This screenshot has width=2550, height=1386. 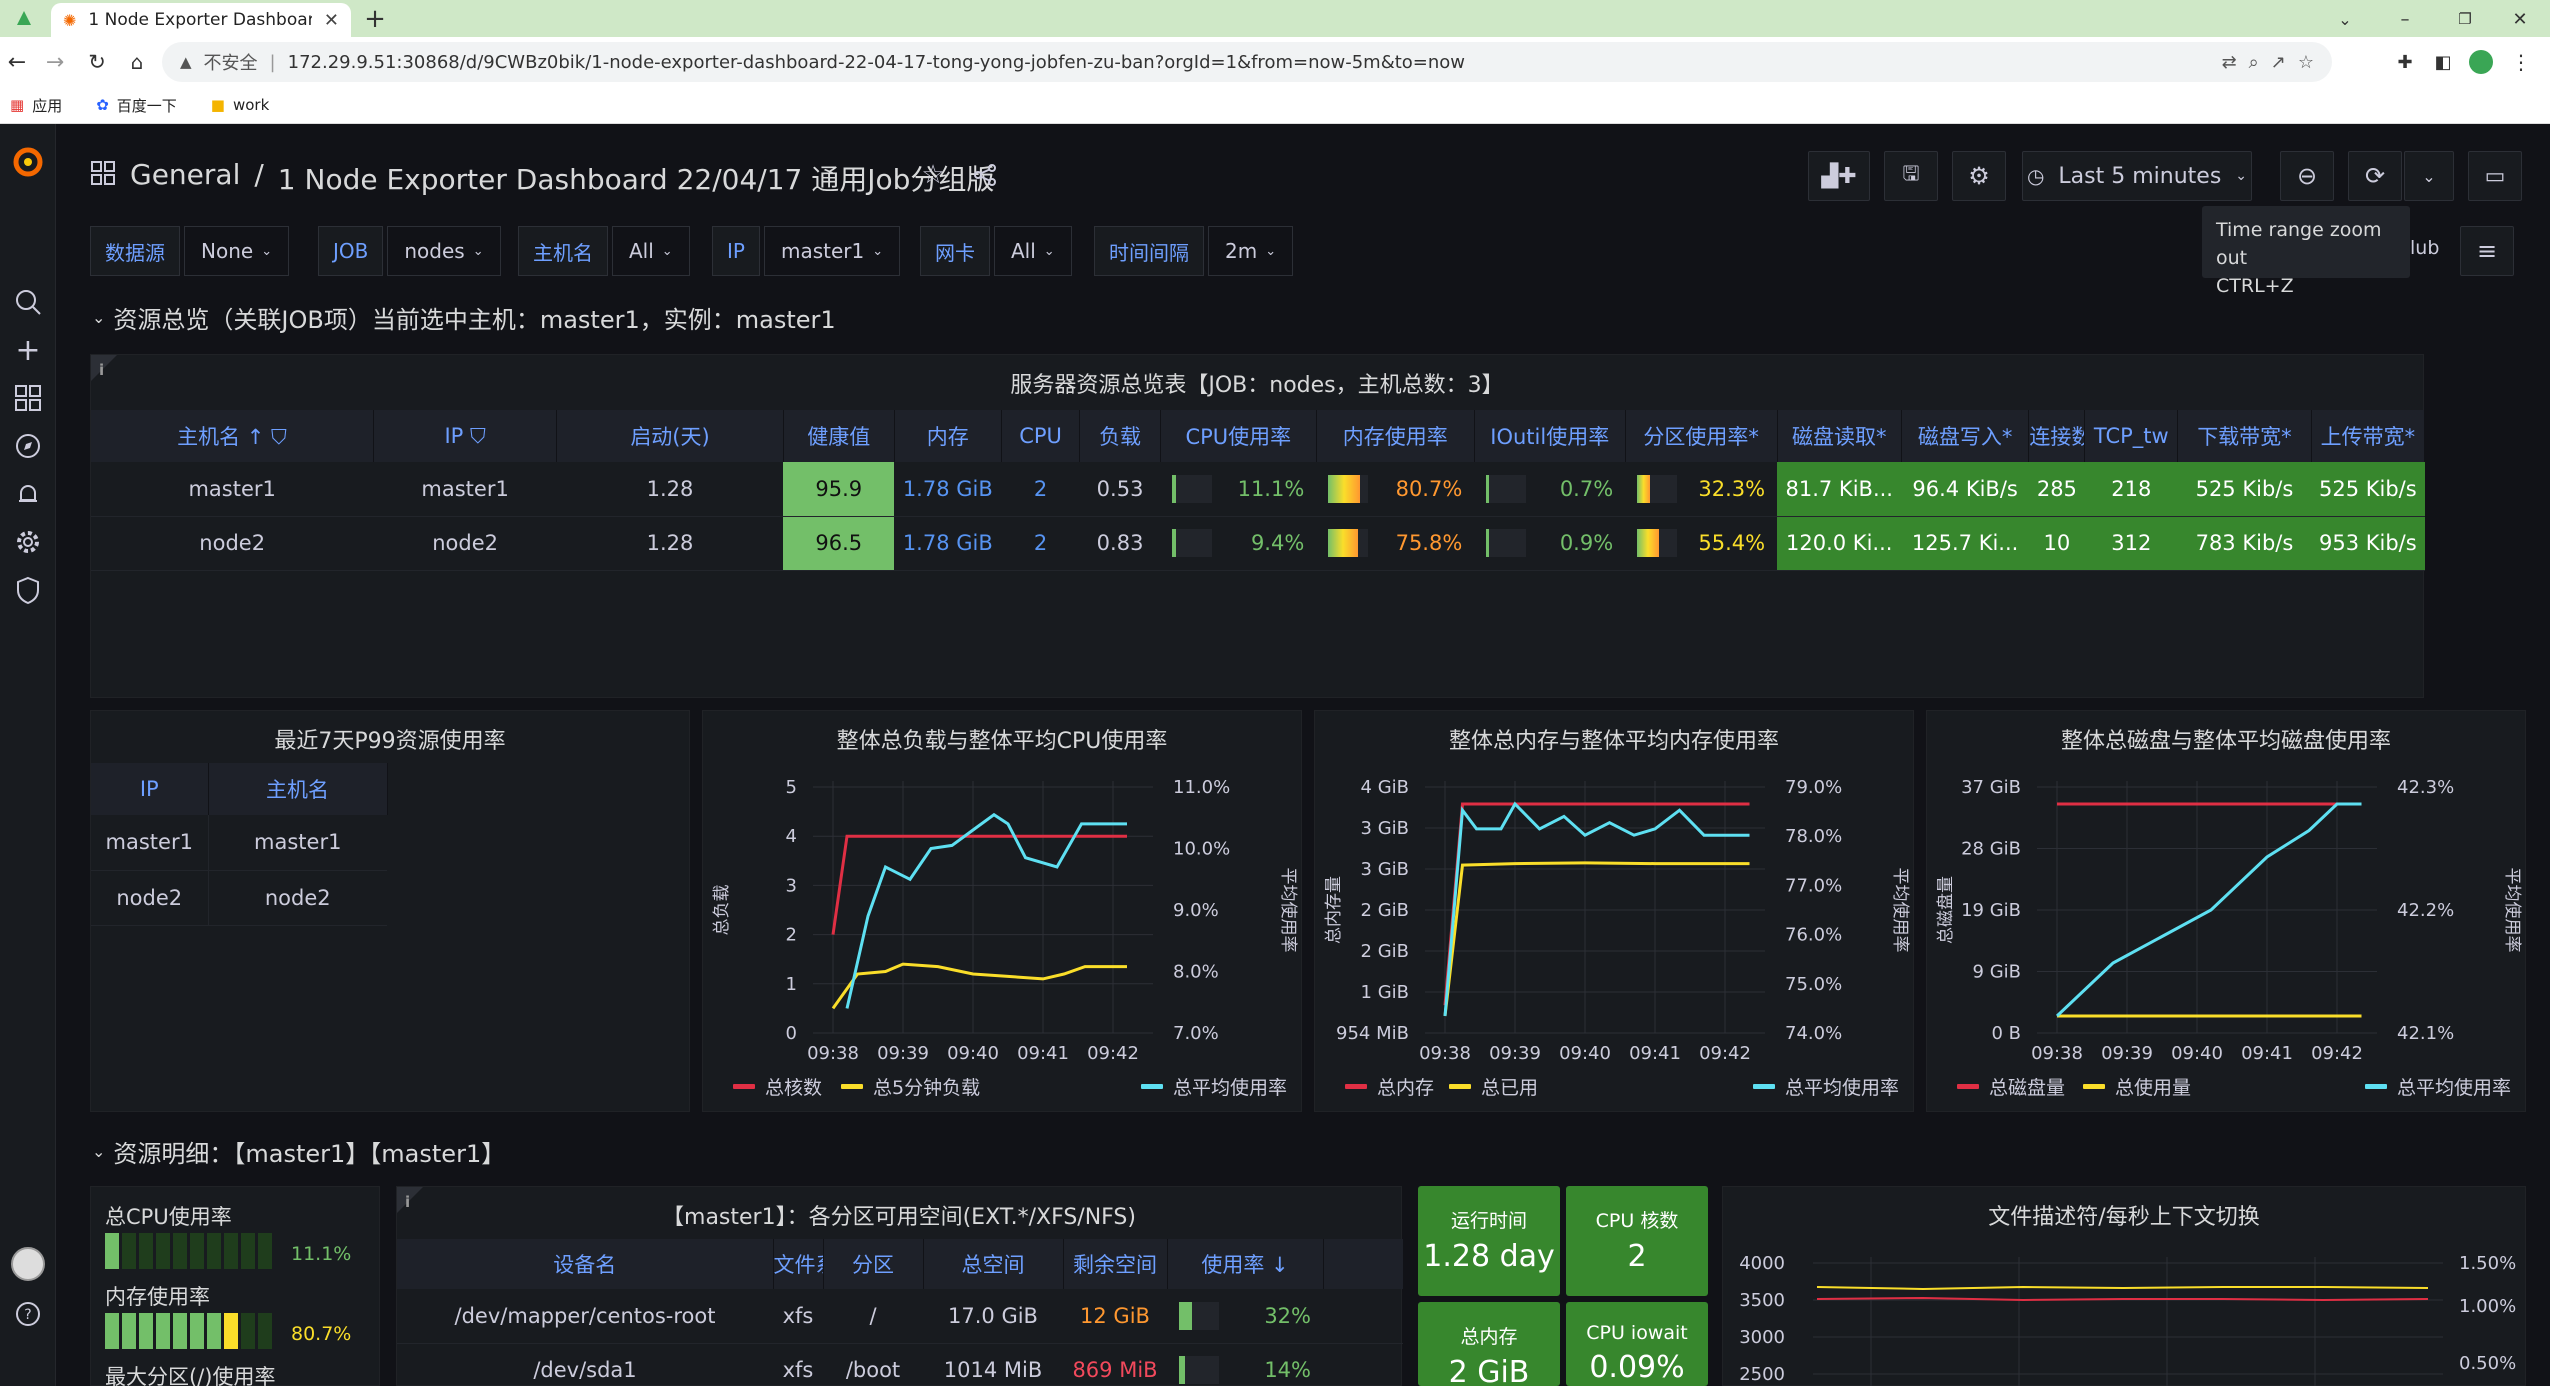 I want to click on search-icon, so click(x=28, y=302).